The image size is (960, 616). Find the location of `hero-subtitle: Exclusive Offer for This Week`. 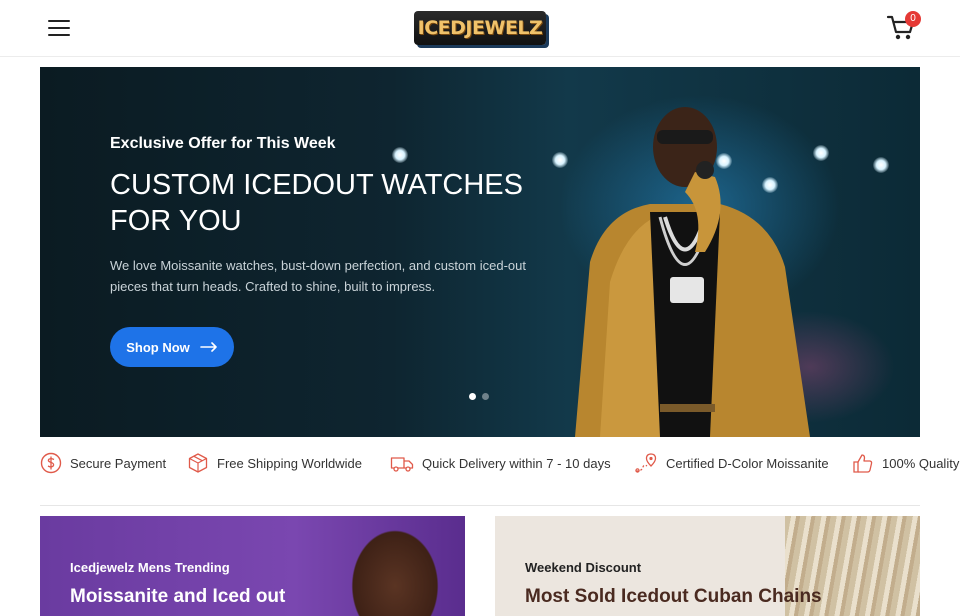

hero-subtitle: Exclusive Offer for This Week is located at coordinates (223, 143).